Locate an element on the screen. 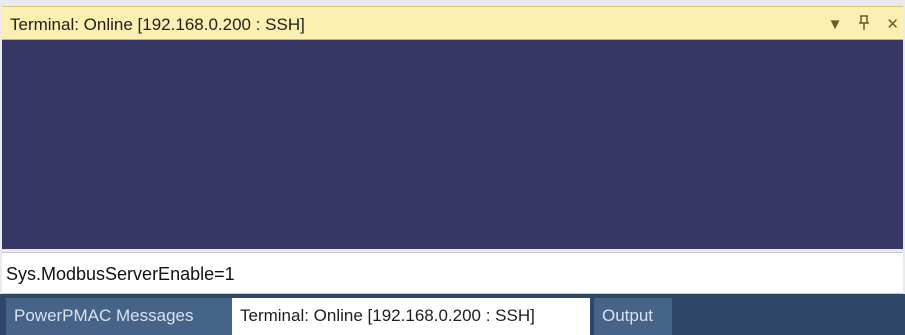  pin-icon is located at coordinates (864, 24).